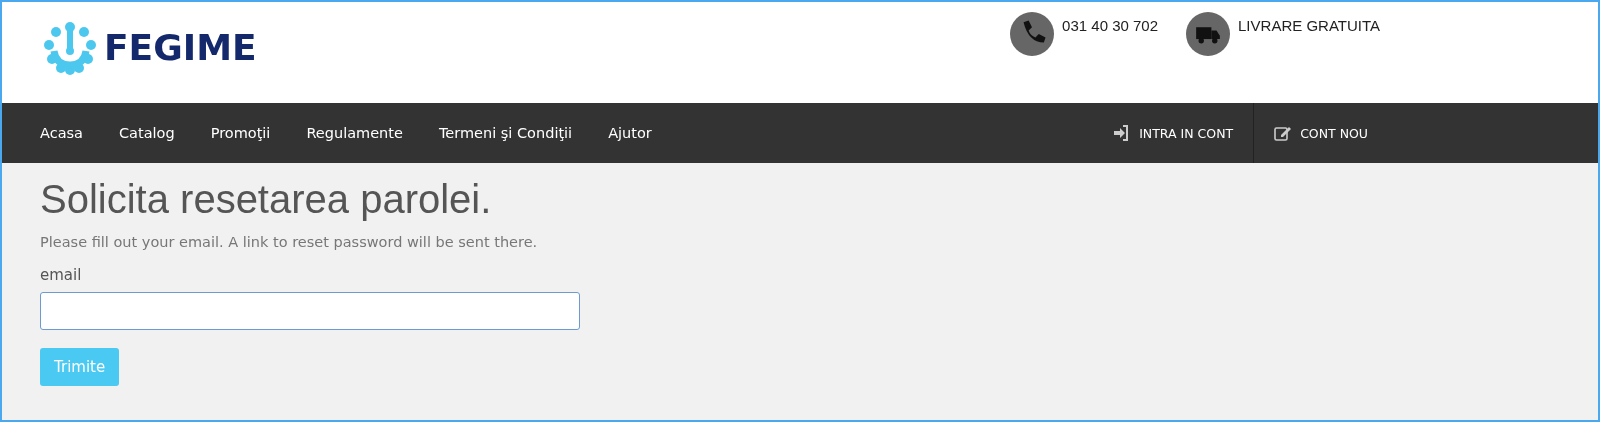  What do you see at coordinates (61, 275) in the screenshot?
I see `field-label: email` at bounding box center [61, 275].